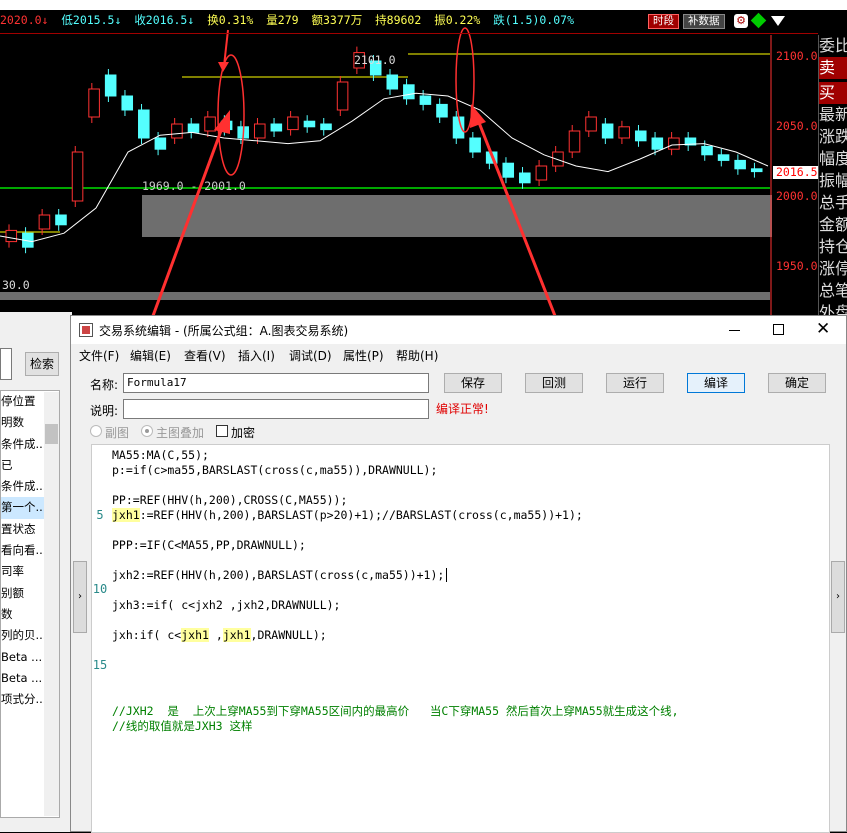 This screenshot has height=833, width=847. I want to click on side-panel-item: 最新, so click(833, 114).